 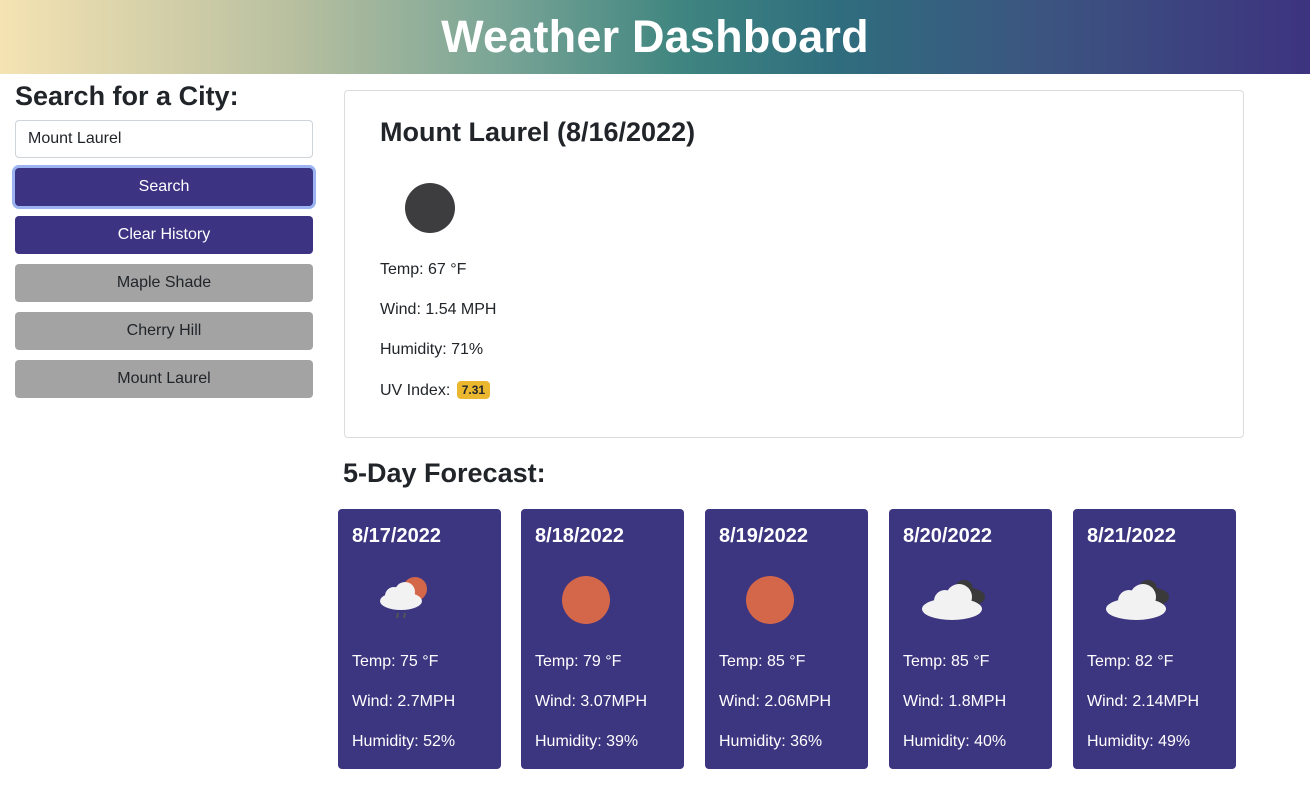 What do you see at coordinates (164, 235) in the screenshot?
I see `clear-history-button: Clear History` at bounding box center [164, 235].